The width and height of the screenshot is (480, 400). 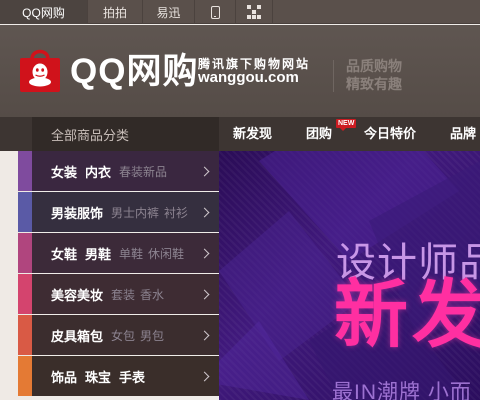 I want to click on category-row: 女装 内衣 春装新品, so click(x=118, y=171).